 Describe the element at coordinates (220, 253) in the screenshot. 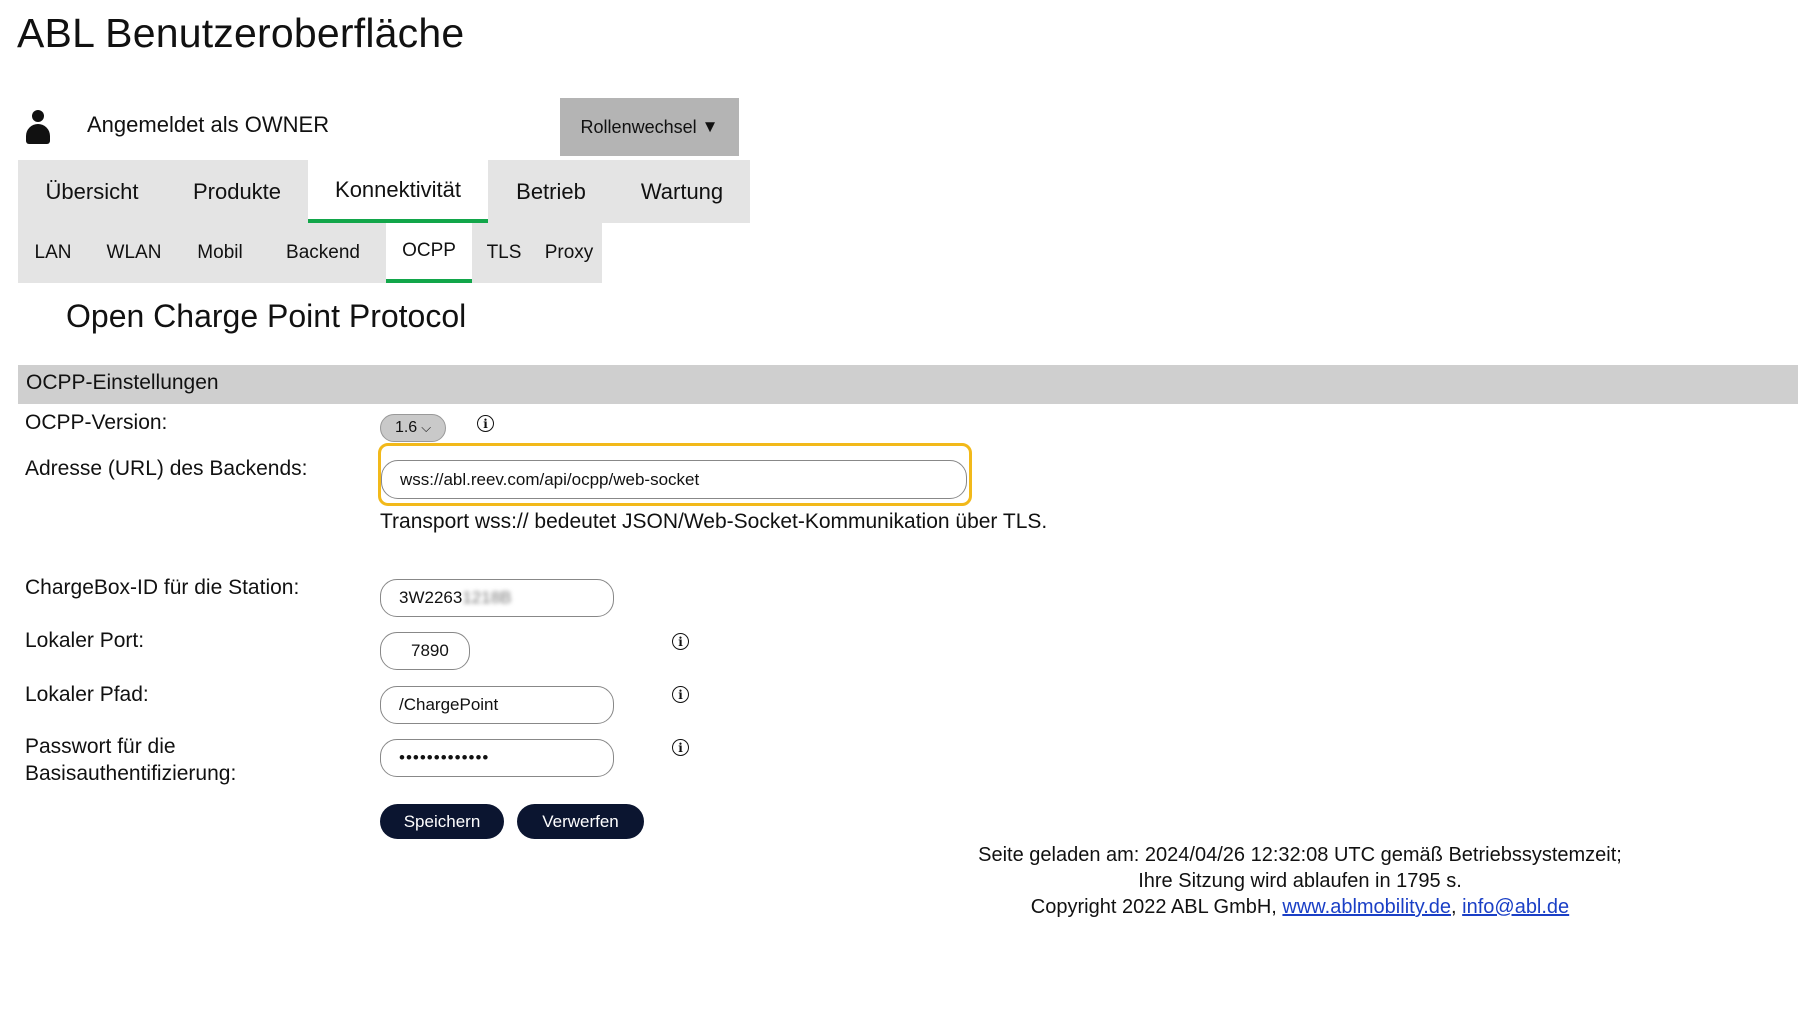

I see `subtab-mobil: Mobil` at that location.